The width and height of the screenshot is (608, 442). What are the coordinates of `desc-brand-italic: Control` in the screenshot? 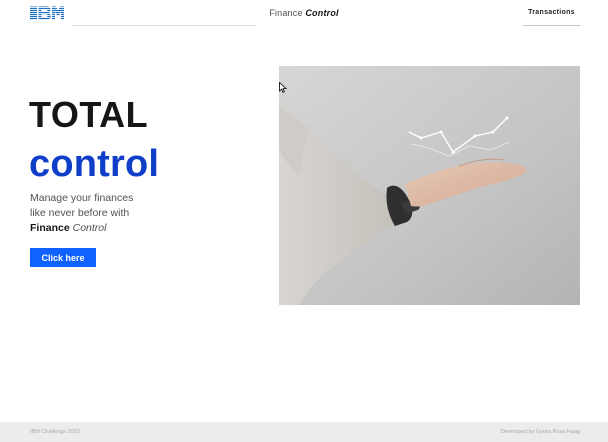 It's located at (89, 228).